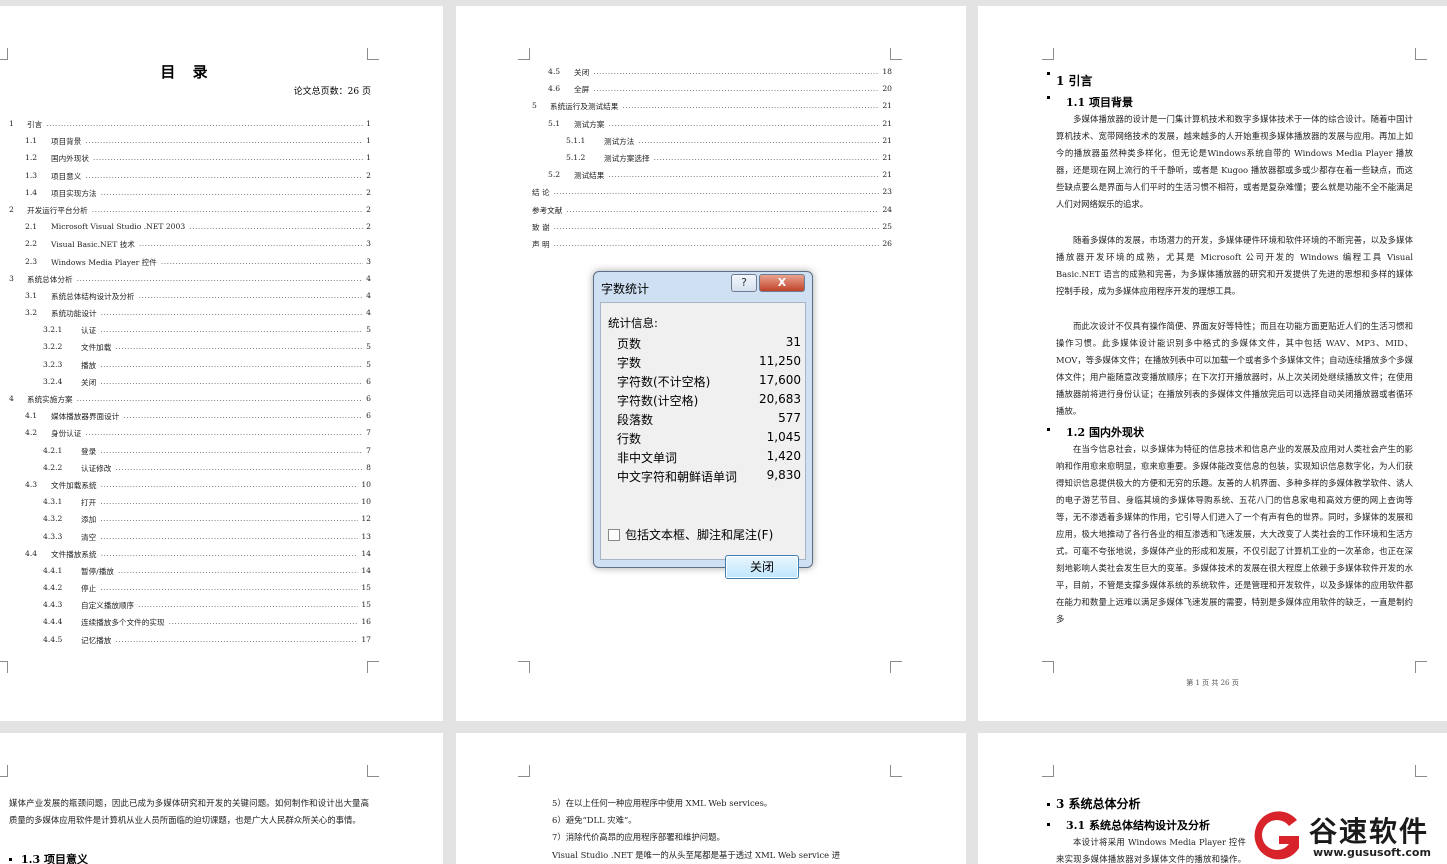 The image size is (1447, 864). Describe the element at coordinates (1048, 97) in the screenshot. I see `bullet-icon` at that location.